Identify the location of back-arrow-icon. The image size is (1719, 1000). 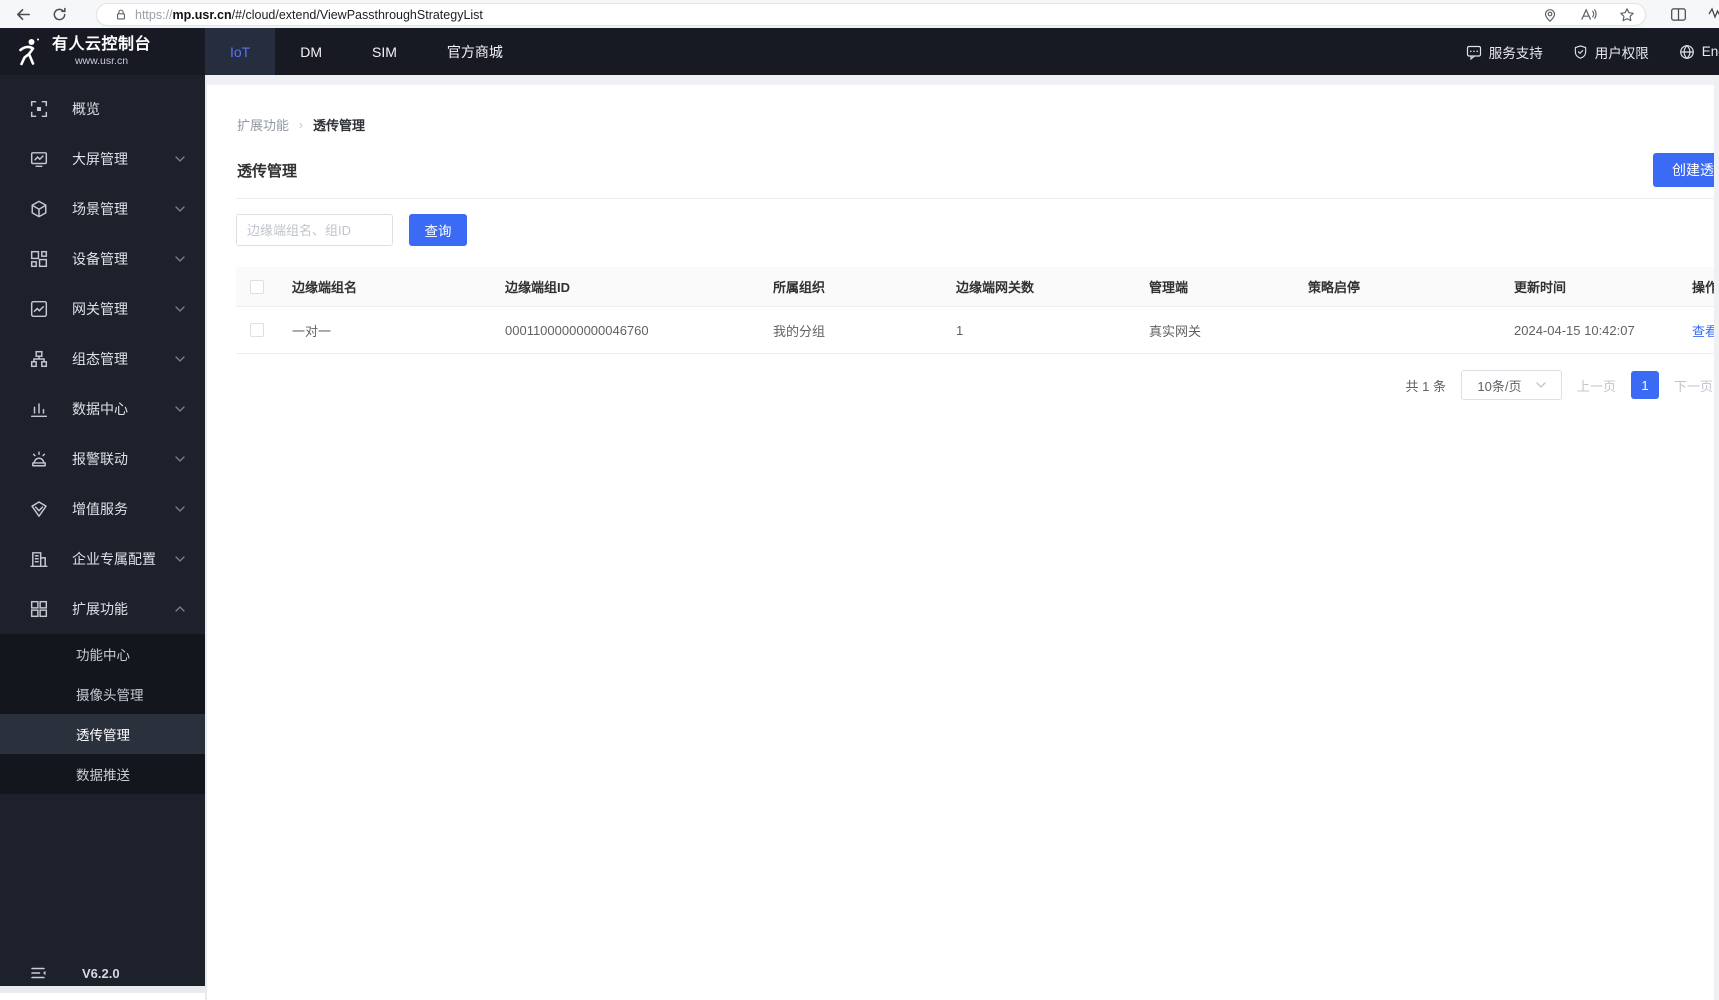
(23, 14).